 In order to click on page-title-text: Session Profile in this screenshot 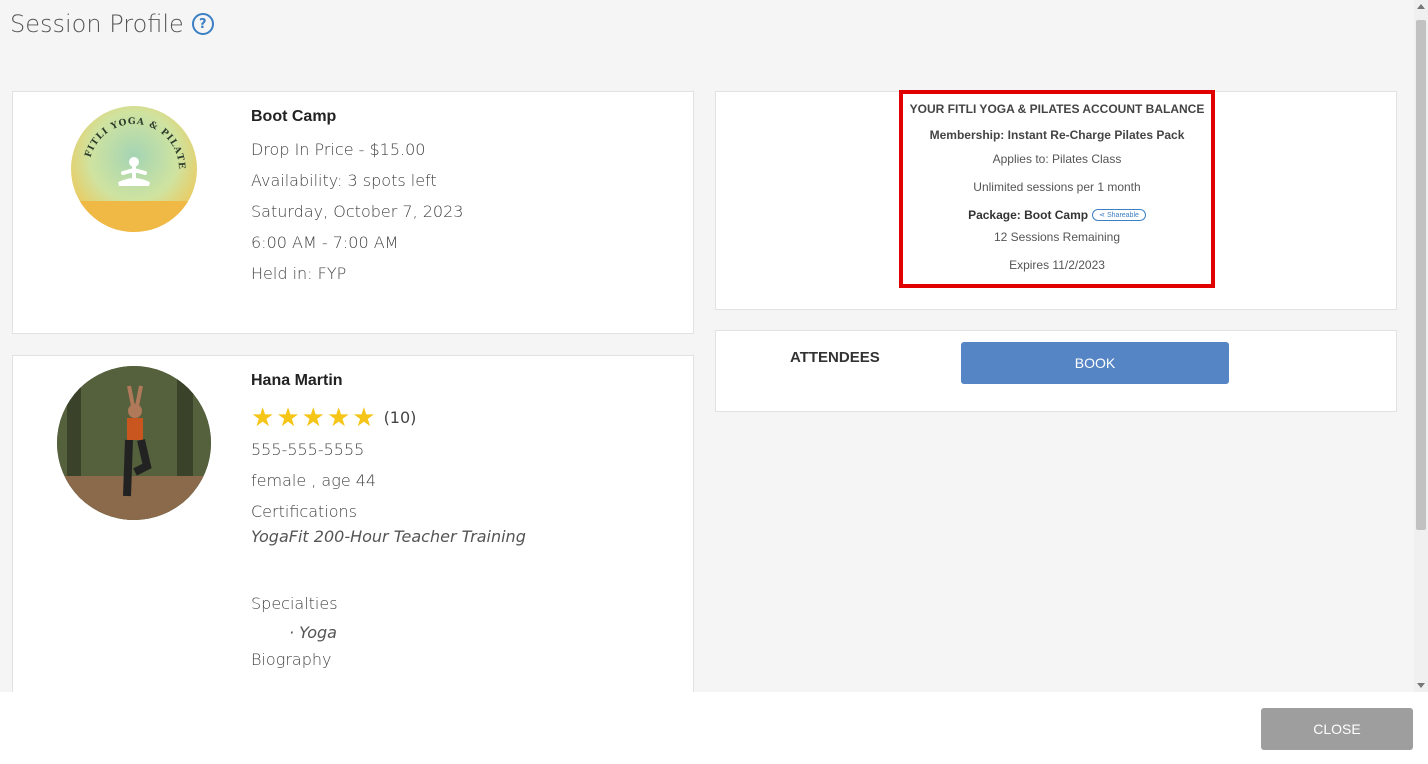, I will do `click(97, 24)`.